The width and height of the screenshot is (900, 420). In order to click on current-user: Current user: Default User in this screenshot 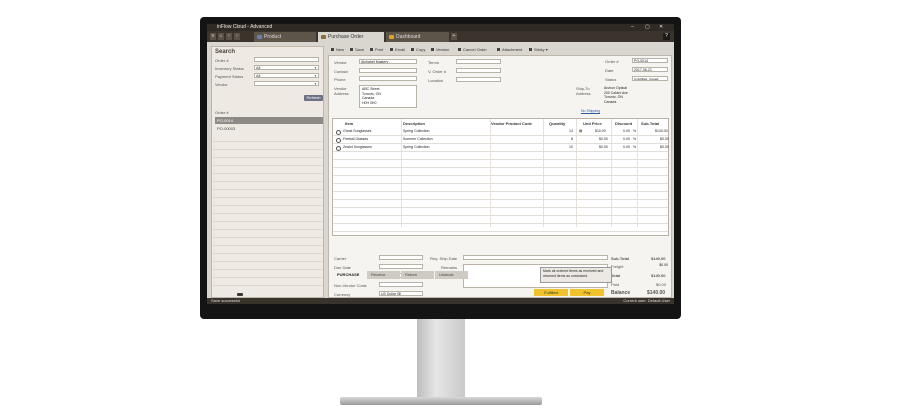, I will do `click(646, 300)`.